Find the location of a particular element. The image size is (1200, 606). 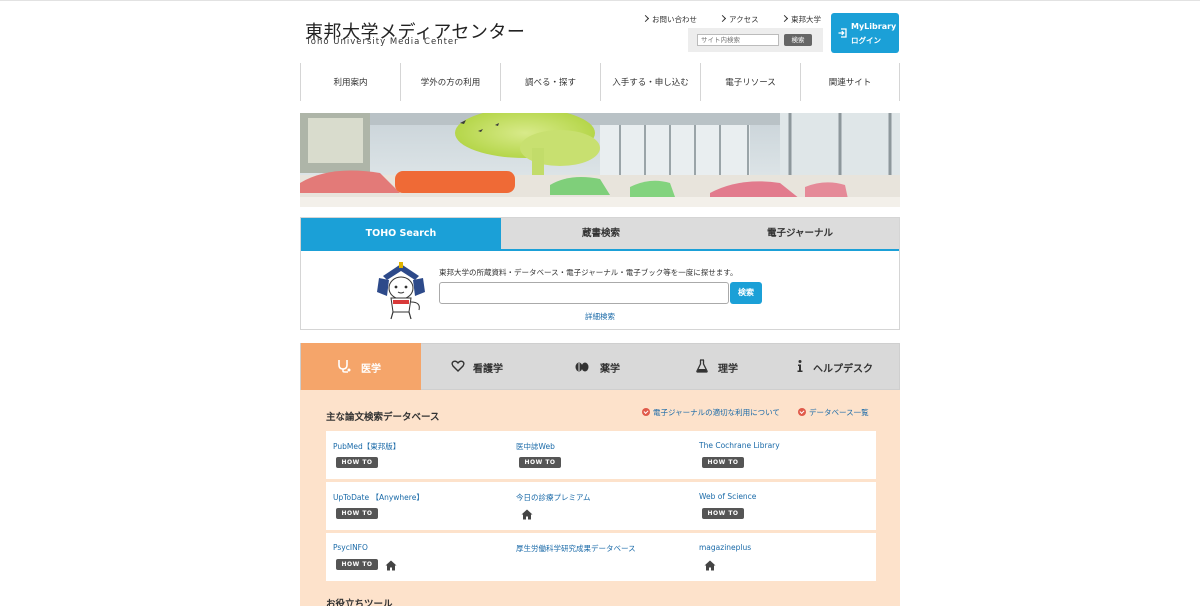

util-link-label: お問い合わせ is located at coordinates (674, 19).